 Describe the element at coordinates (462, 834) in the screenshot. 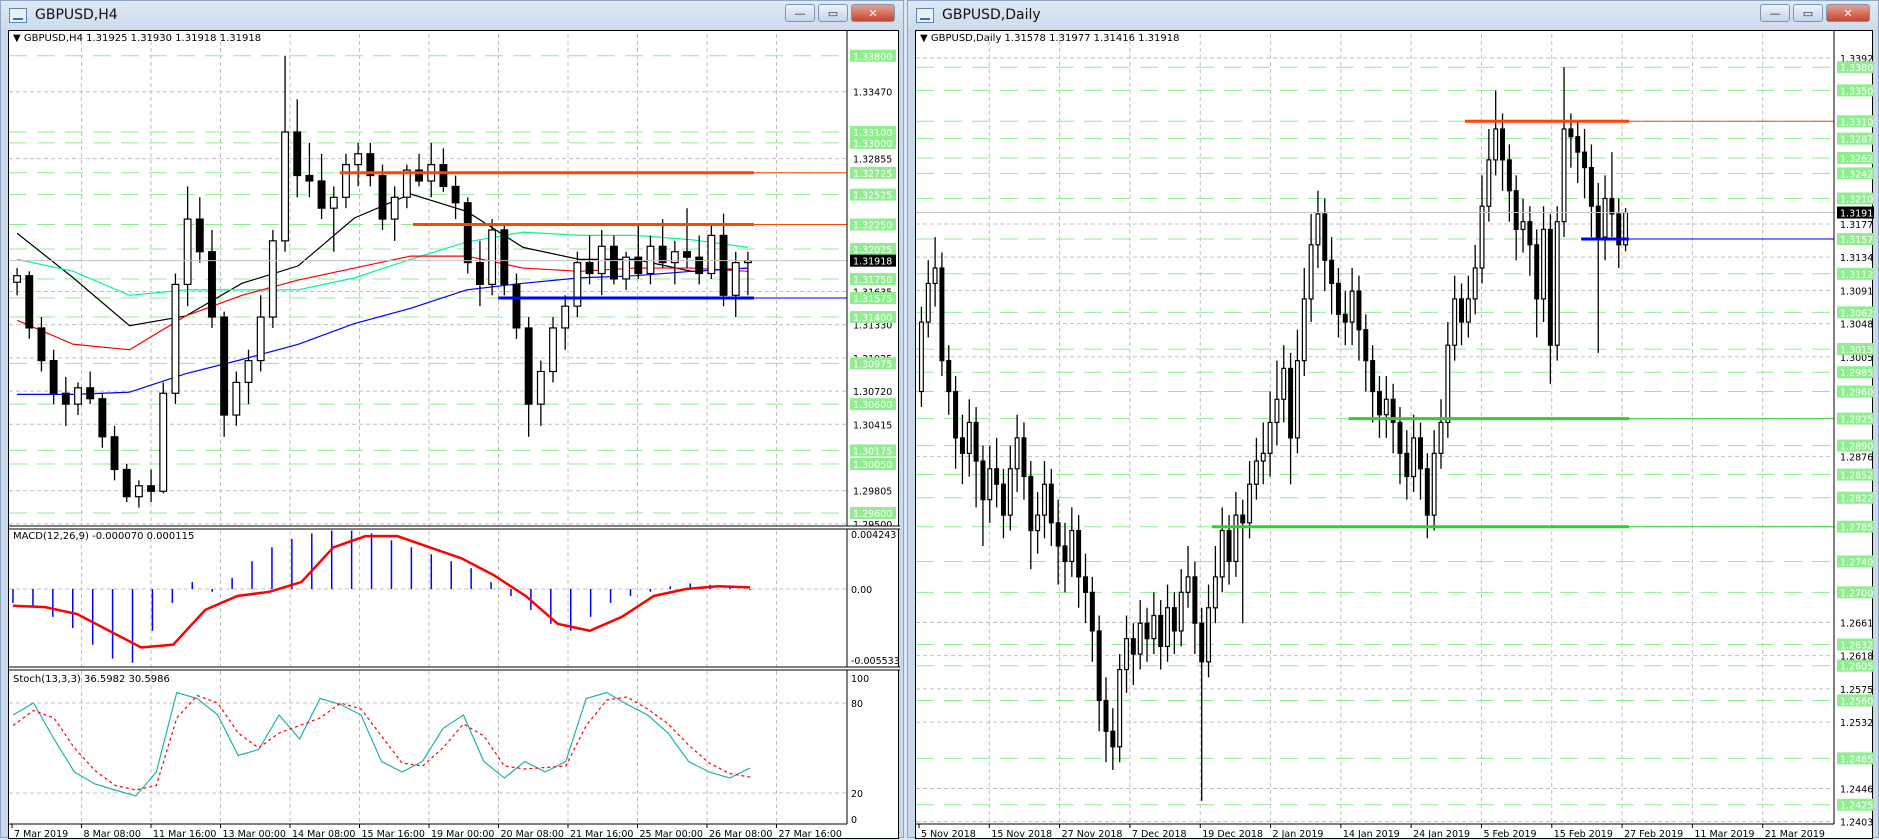

I see `time-label: 19 Mar 00:00` at that location.